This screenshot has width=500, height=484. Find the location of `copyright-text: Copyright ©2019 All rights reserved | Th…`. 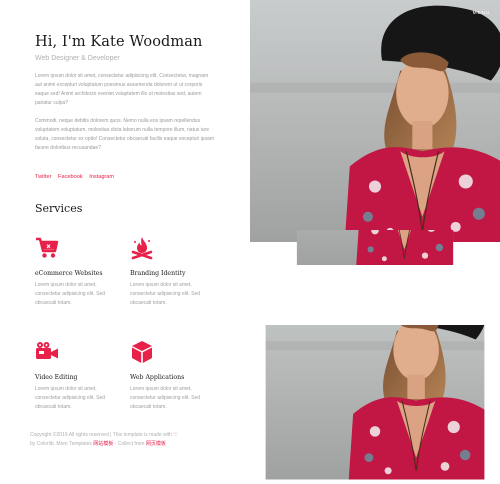

copyright-text: Copyright ©2019 All rights reserved | Th… is located at coordinates (101, 435).